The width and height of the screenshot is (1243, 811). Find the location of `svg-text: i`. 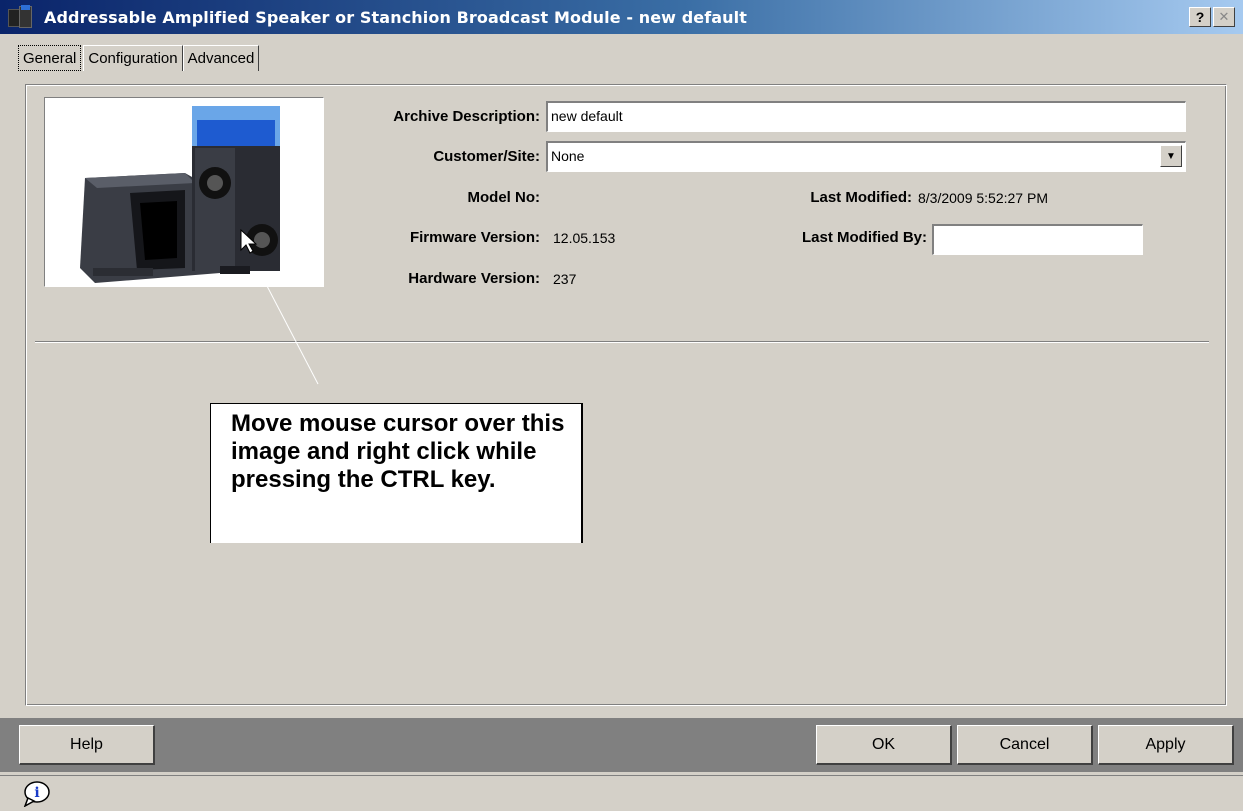

svg-text: i is located at coordinates (36, 793).